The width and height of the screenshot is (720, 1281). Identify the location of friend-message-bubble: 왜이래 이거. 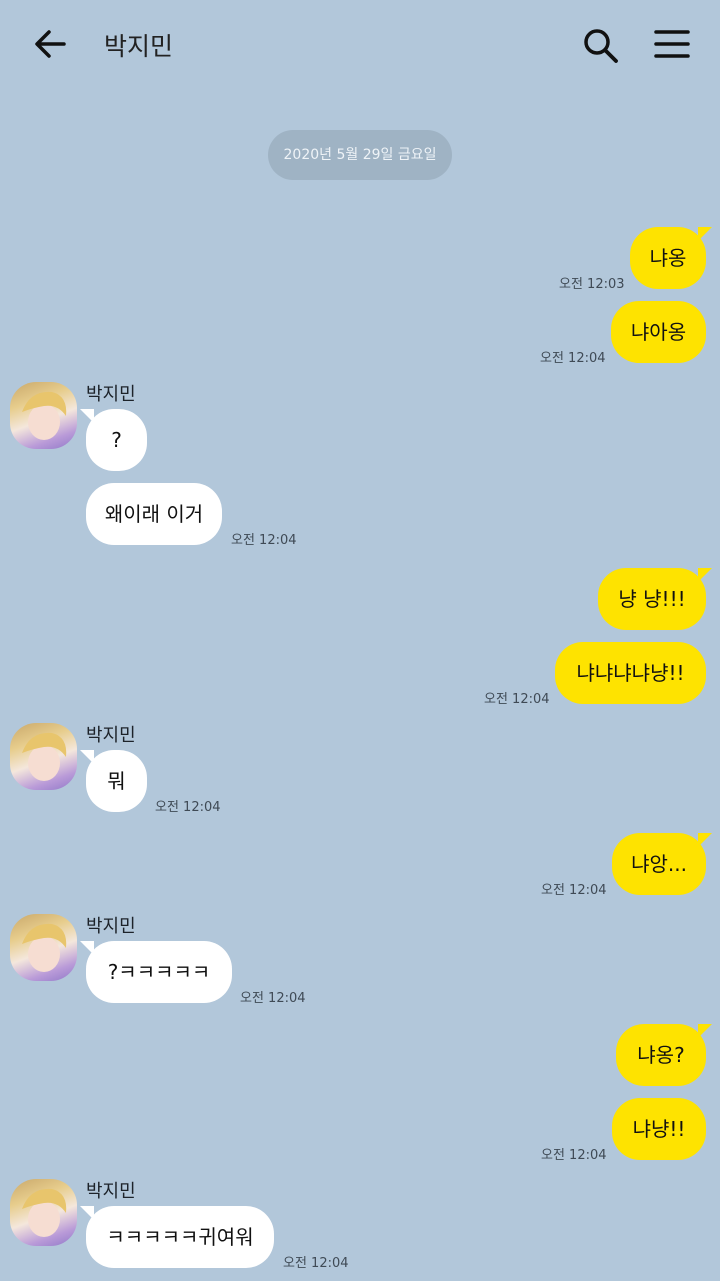
(154, 514).